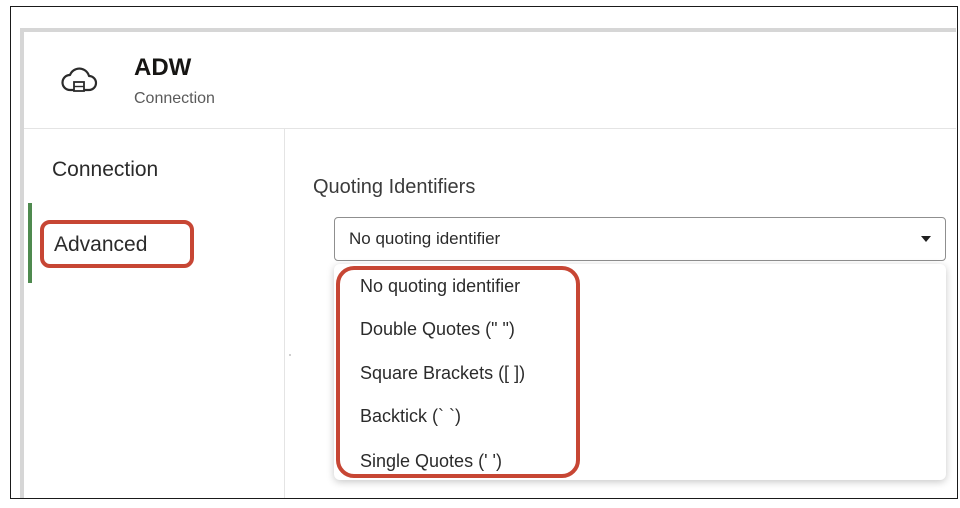  I want to click on cloud-database-icon, so click(79, 79).